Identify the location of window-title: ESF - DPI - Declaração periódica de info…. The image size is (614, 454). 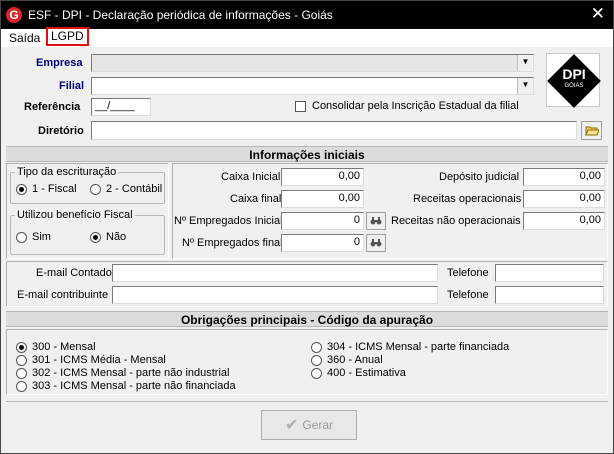
(180, 15).